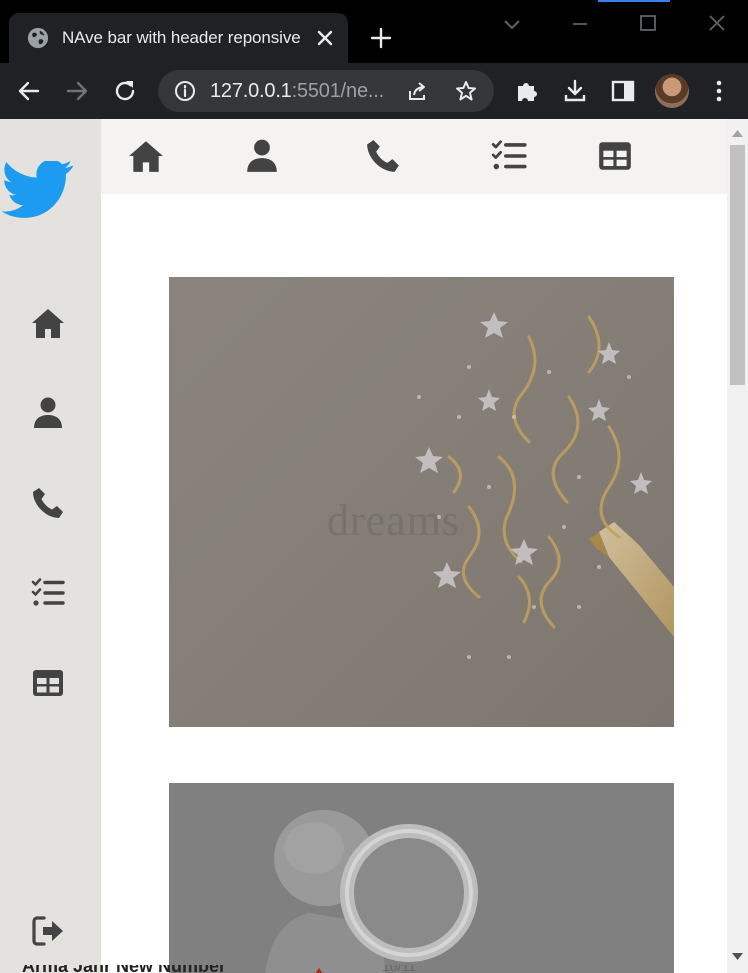 The height and width of the screenshot is (973, 748). Describe the element at coordinates (371, 891) in the screenshot. I see `magnifying-glass-figure-illustration` at that location.